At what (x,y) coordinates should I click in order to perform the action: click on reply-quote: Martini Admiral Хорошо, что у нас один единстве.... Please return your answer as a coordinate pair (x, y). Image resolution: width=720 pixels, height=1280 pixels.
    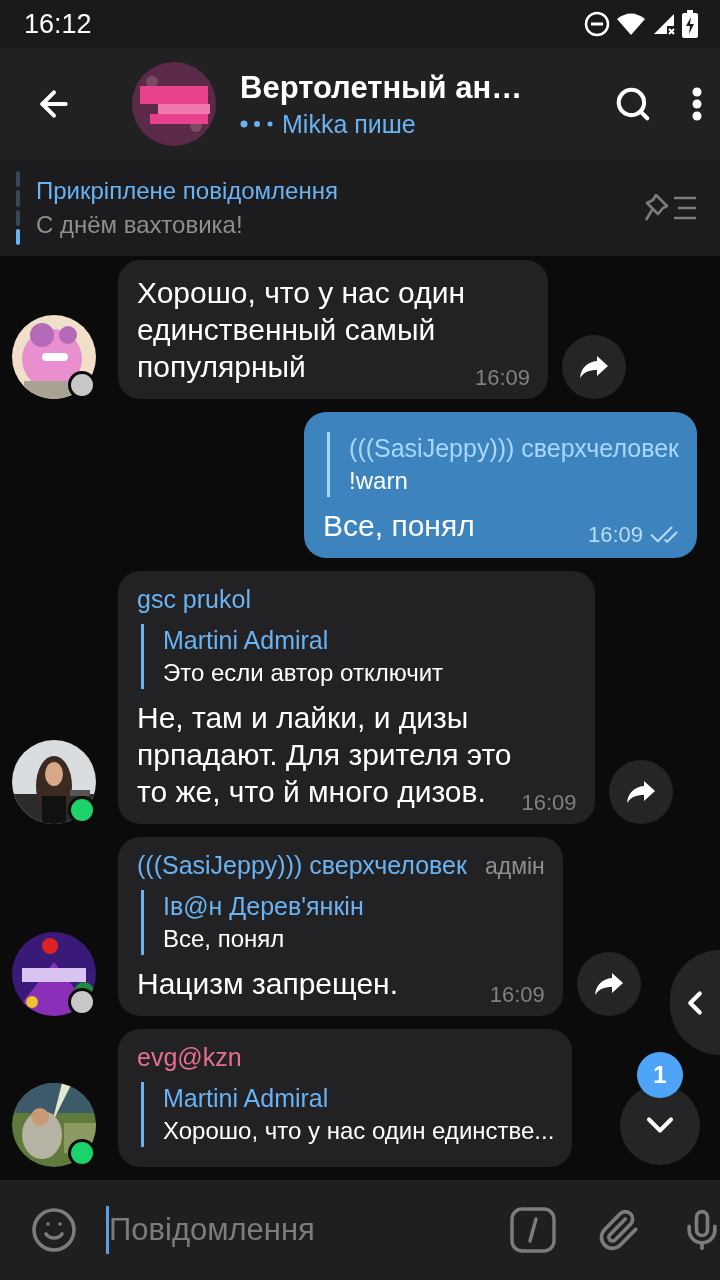
    Looking at the image, I should click on (348, 1114).